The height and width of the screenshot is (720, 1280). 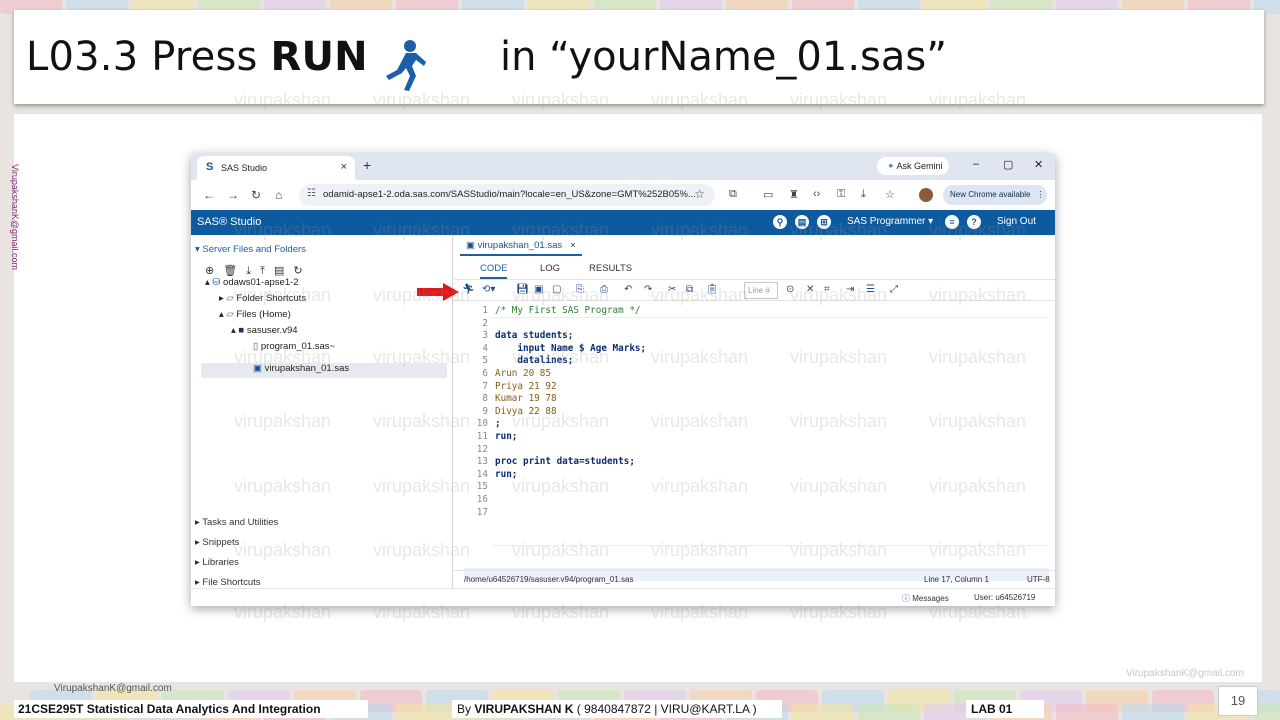 What do you see at coordinates (256, 195) in the screenshot?
I see `reload-icon: ↻` at bounding box center [256, 195].